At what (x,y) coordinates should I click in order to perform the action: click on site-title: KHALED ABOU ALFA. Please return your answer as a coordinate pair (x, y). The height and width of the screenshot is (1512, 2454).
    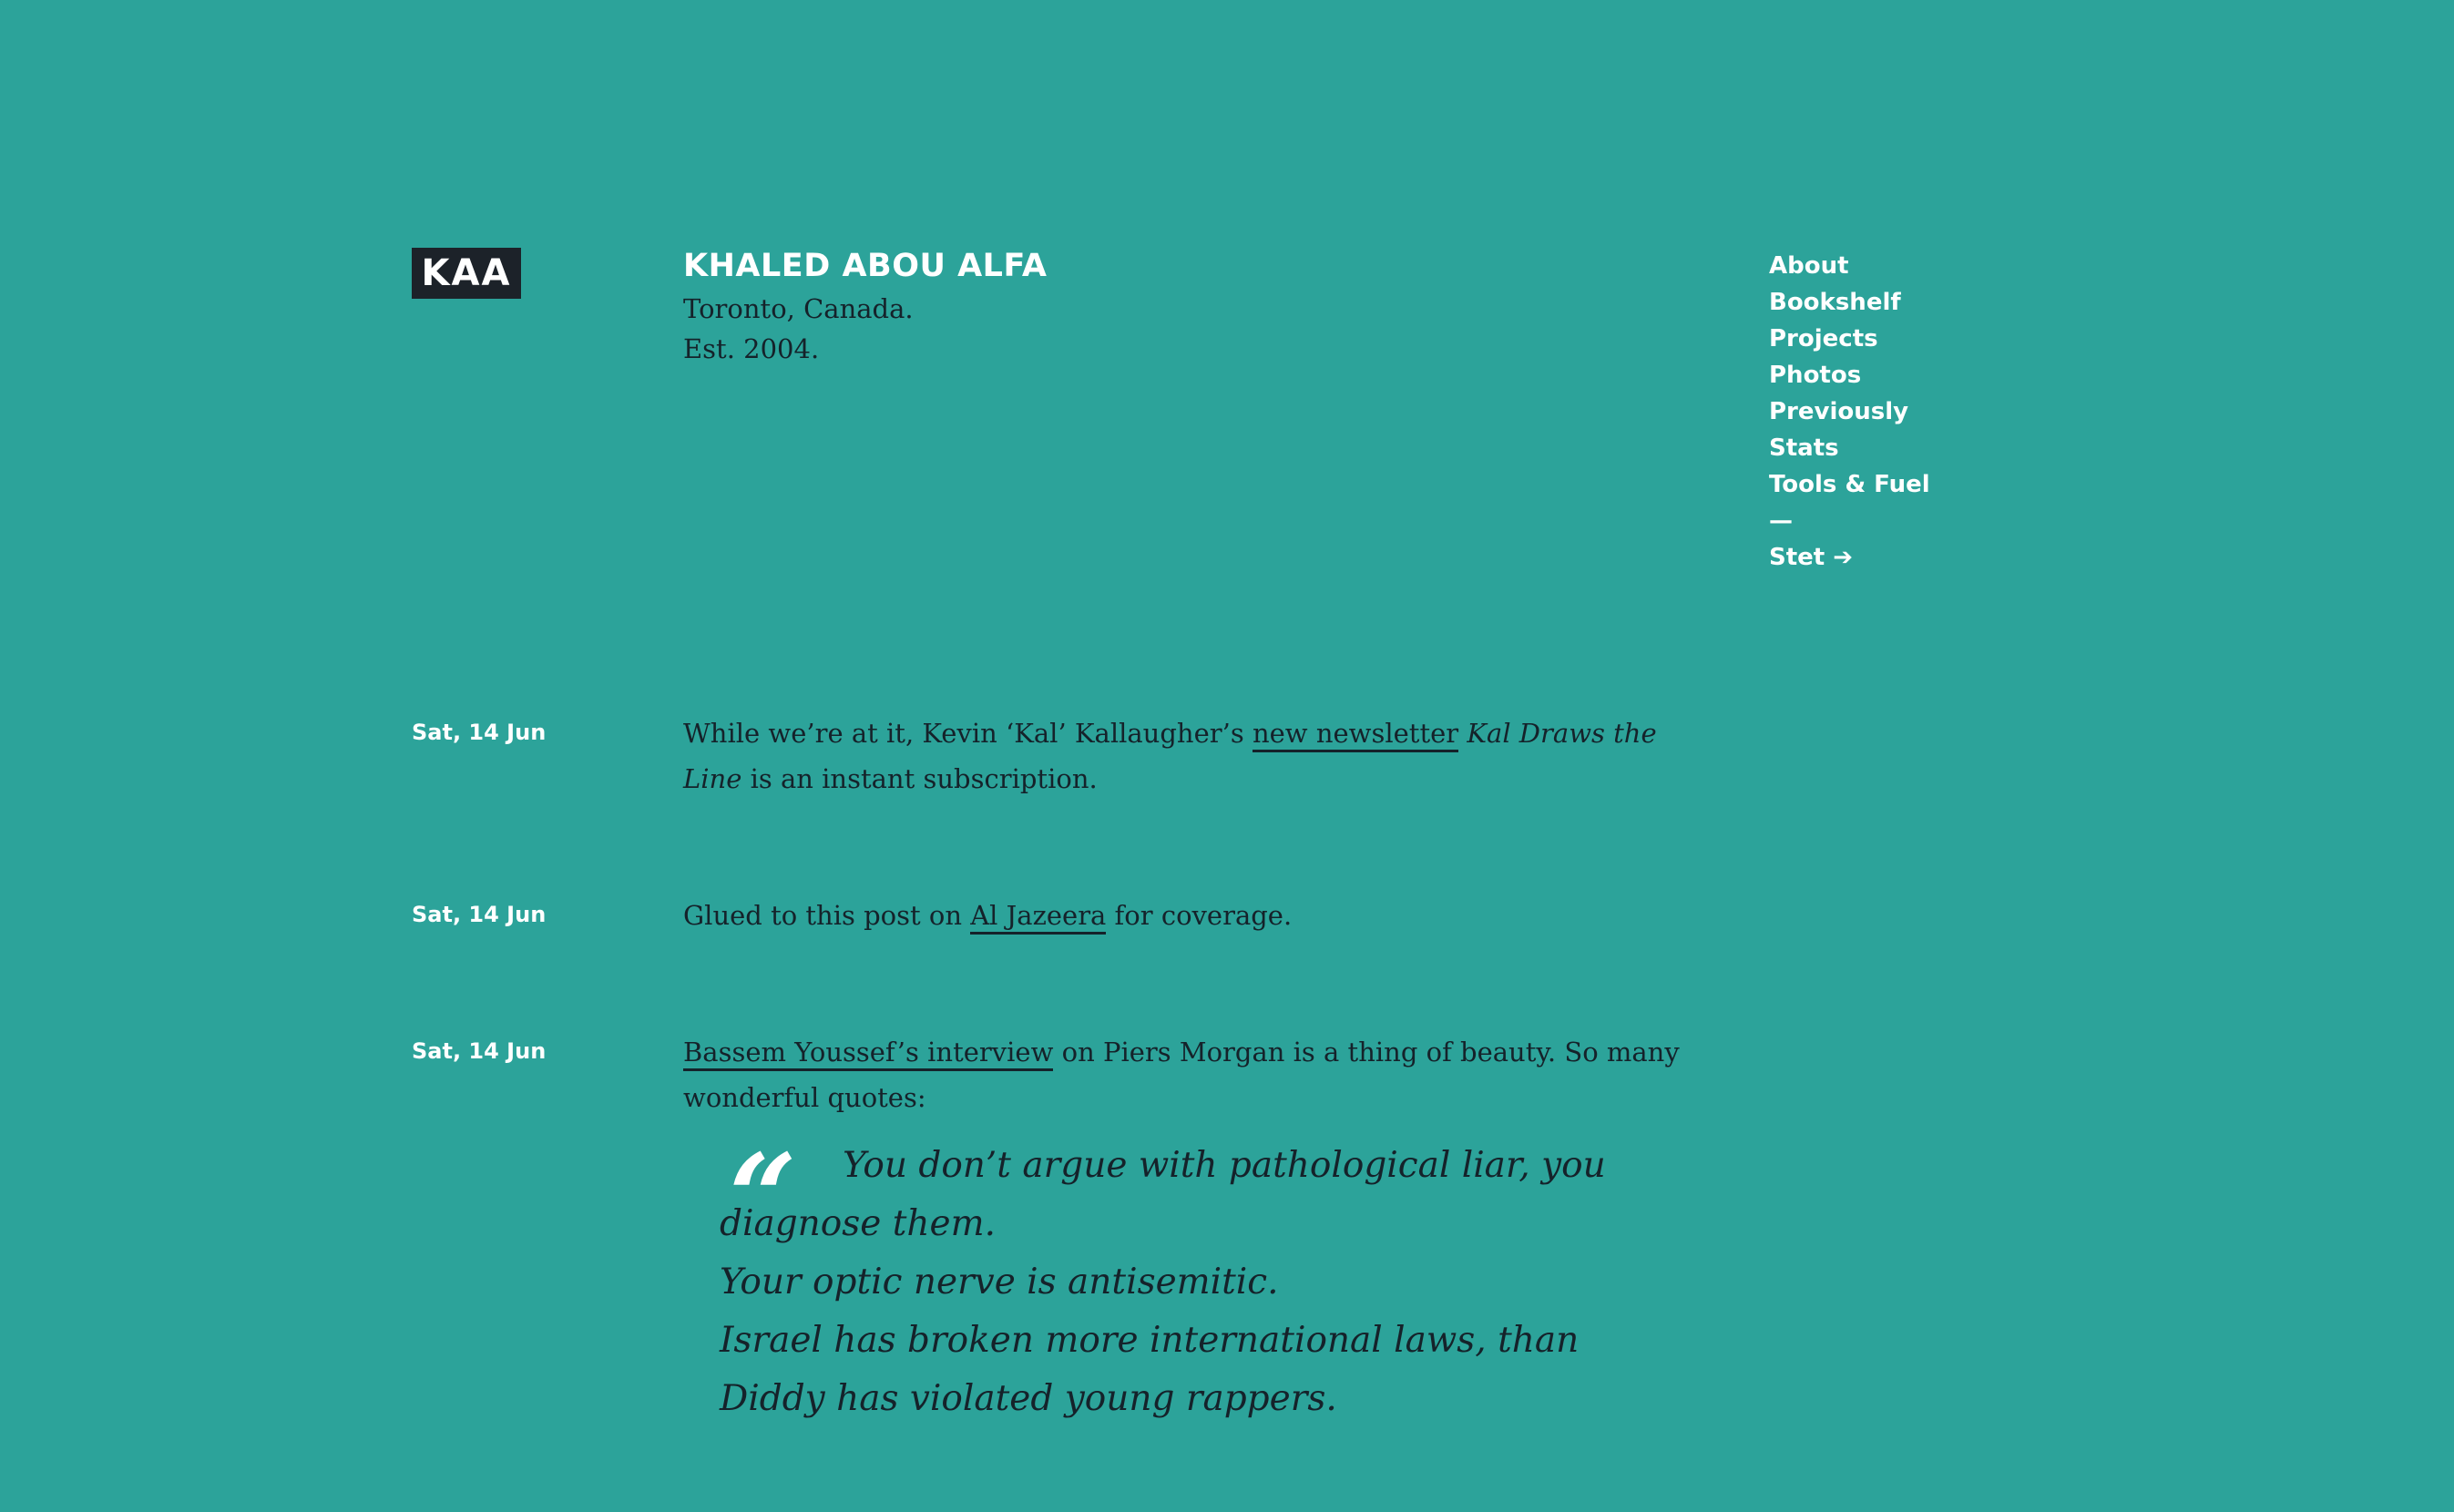
    Looking at the image, I should click on (865, 266).